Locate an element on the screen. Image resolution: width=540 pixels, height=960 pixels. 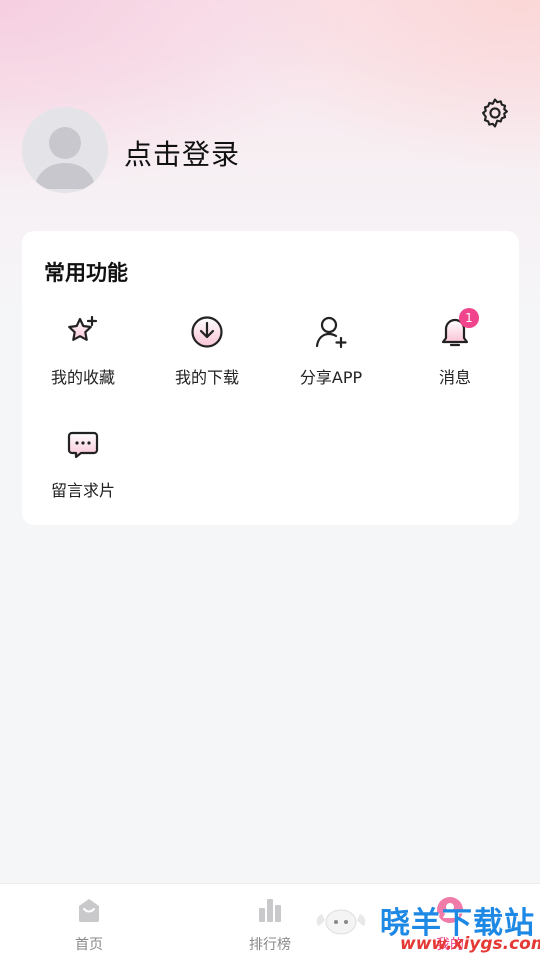
request-movie-button: 留言求片 is located at coordinates (83, 467).